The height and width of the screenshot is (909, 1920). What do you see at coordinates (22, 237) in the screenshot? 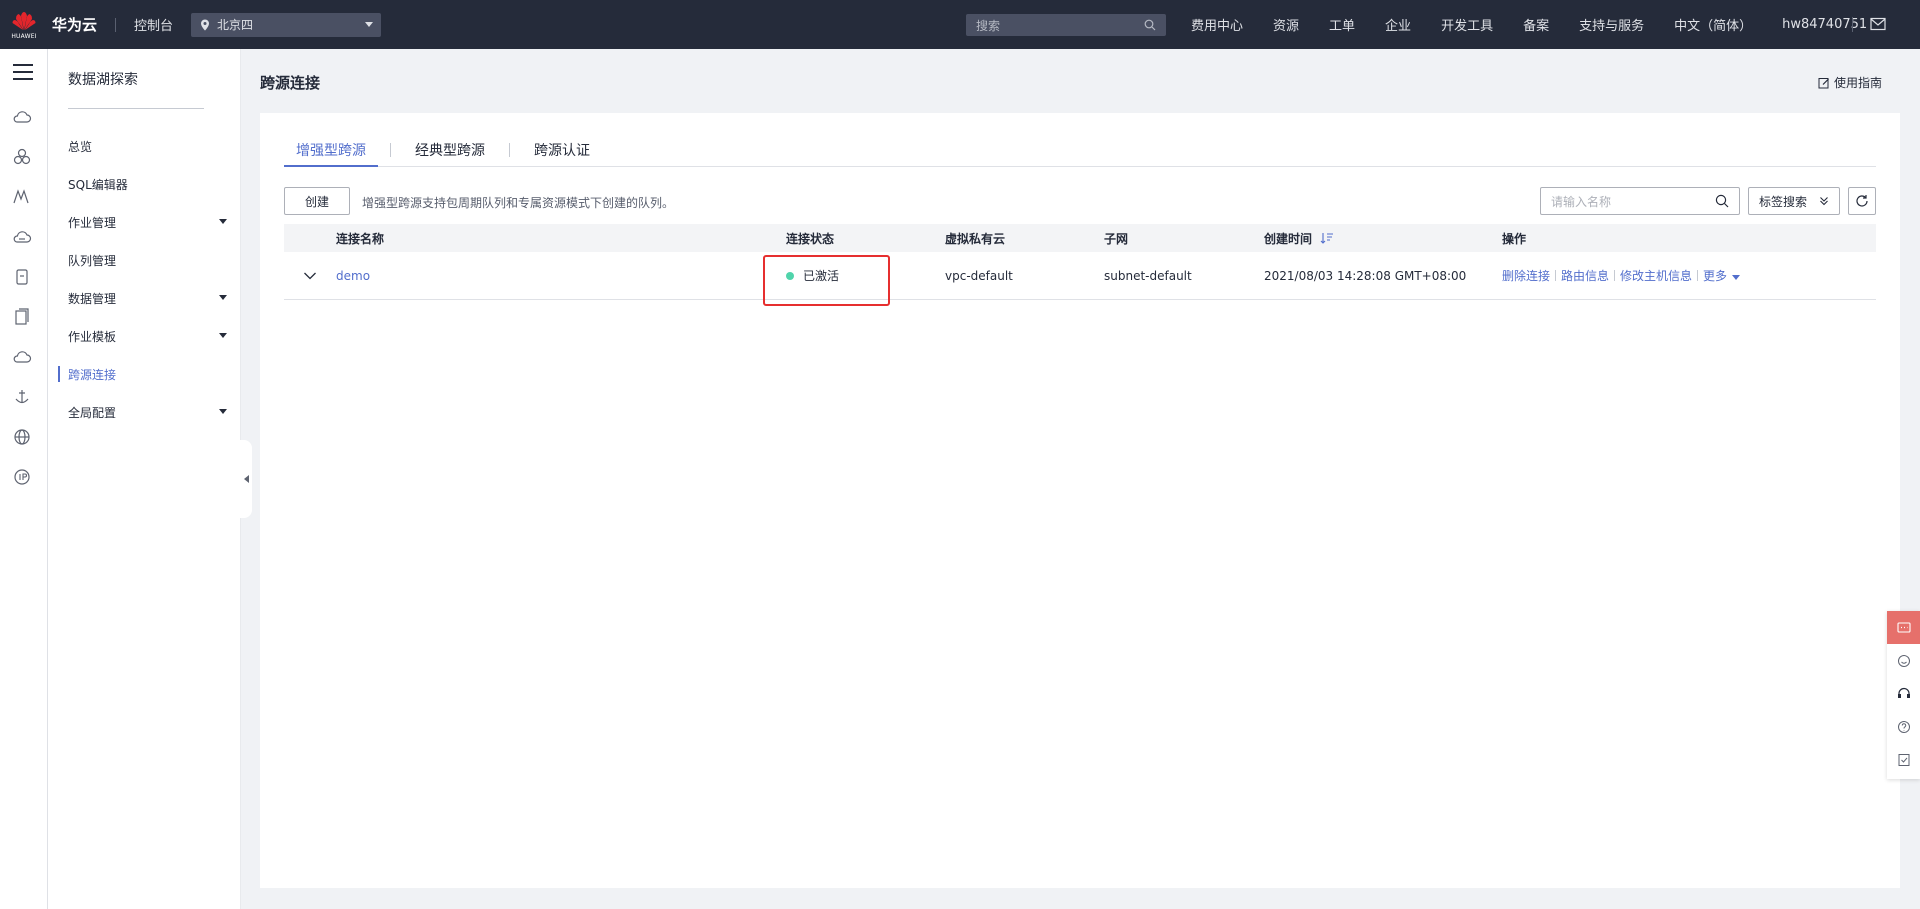
I see `cloud-disk-icon` at bounding box center [22, 237].